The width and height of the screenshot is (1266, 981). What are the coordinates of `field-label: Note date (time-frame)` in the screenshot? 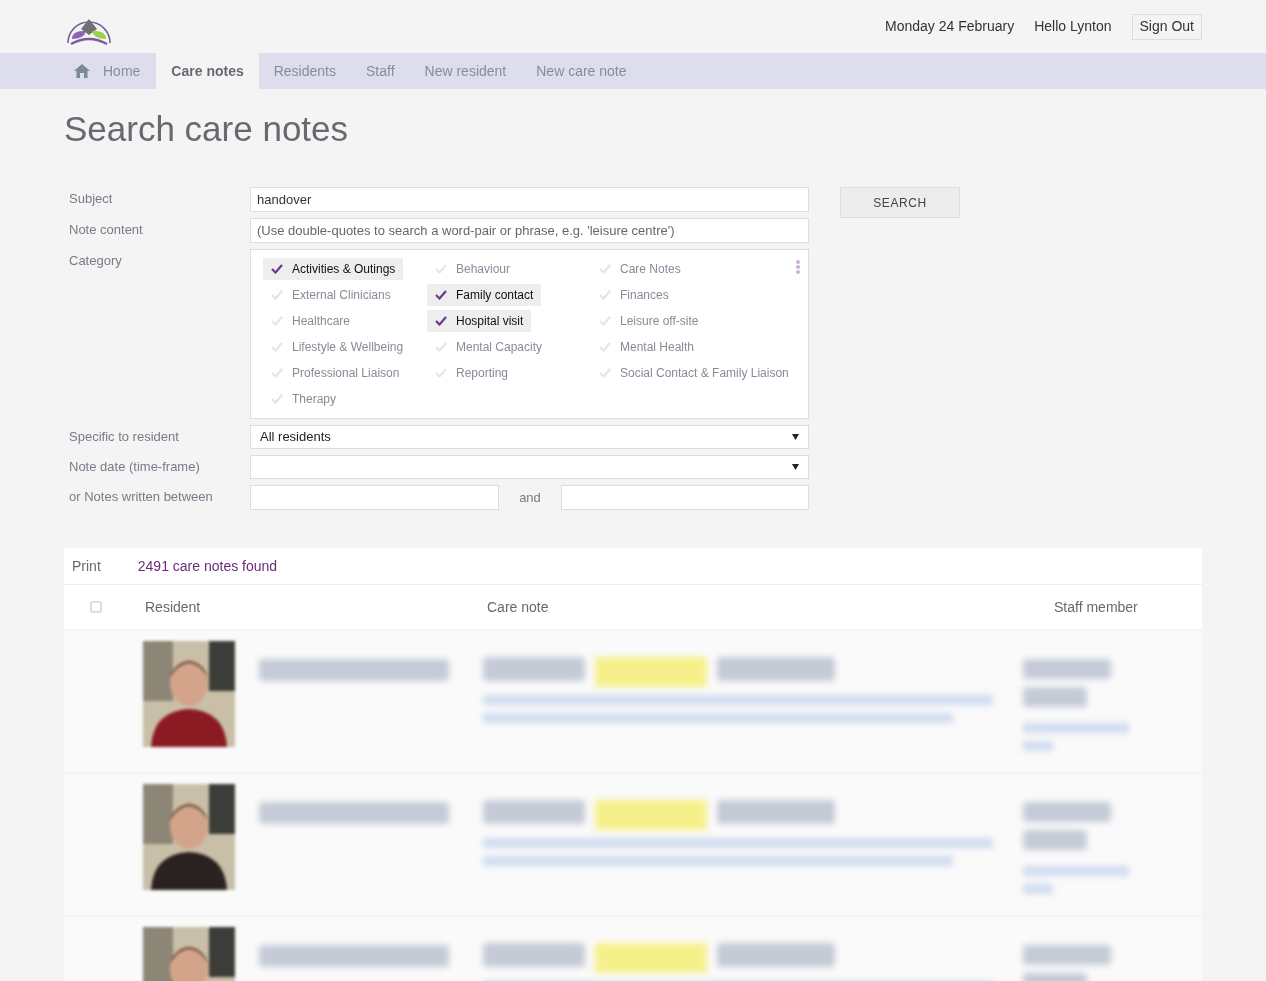 It's located at (134, 467).